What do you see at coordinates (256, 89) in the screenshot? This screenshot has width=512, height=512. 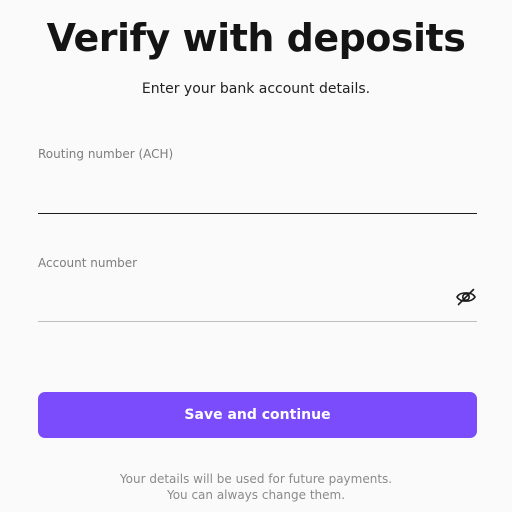 I see `page-subtitle: Enter your bank account details.` at bounding box center [256, 89].